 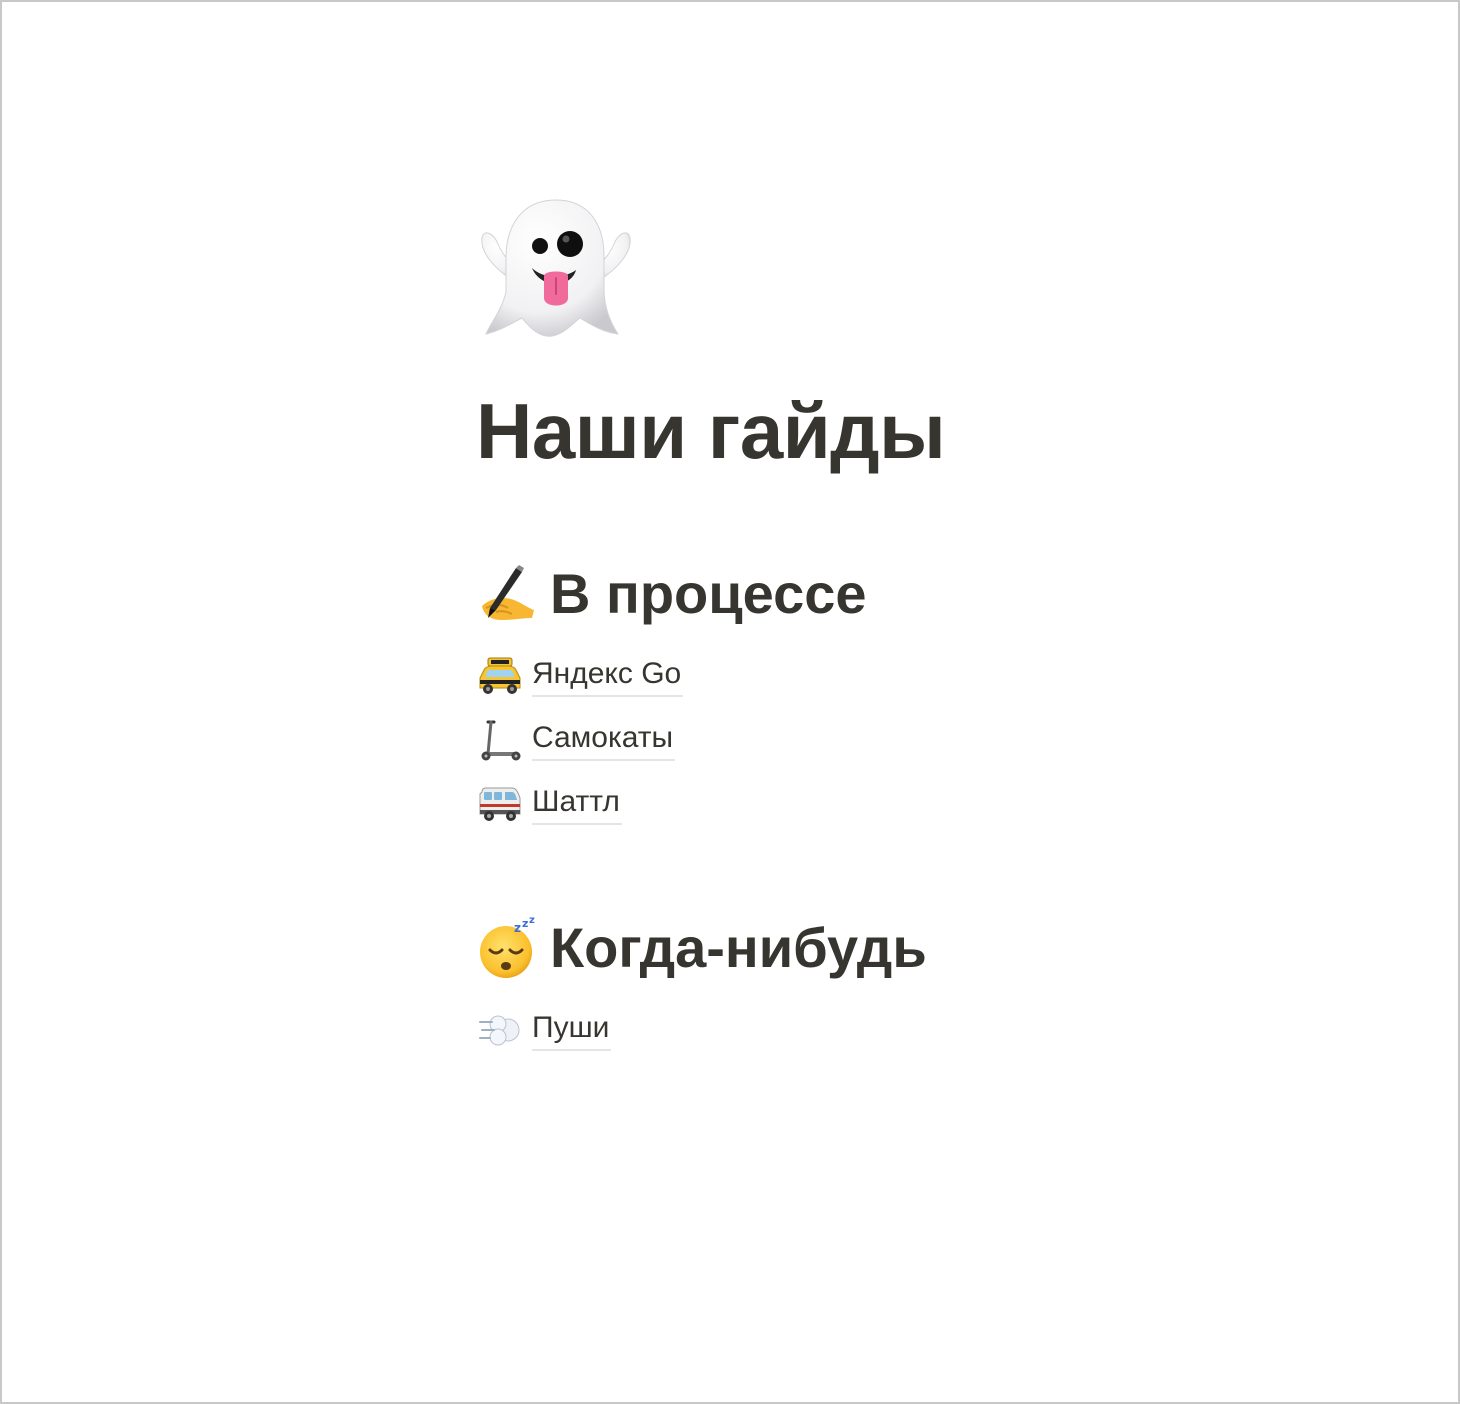 I want to click on section-heading: z z z Когда-нибудь, so click(x=826, y=948).